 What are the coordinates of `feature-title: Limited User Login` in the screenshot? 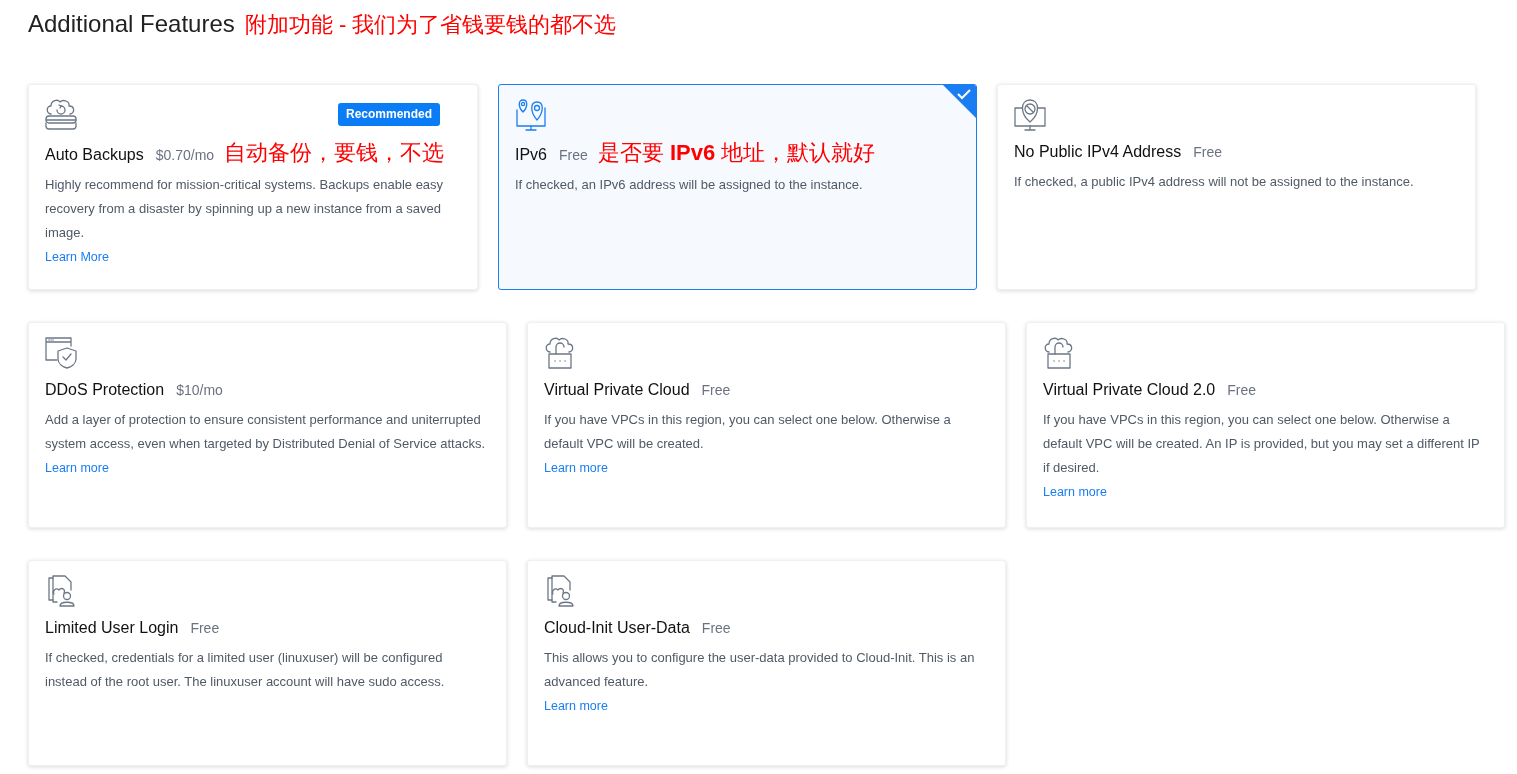 It's located at (112, 628).